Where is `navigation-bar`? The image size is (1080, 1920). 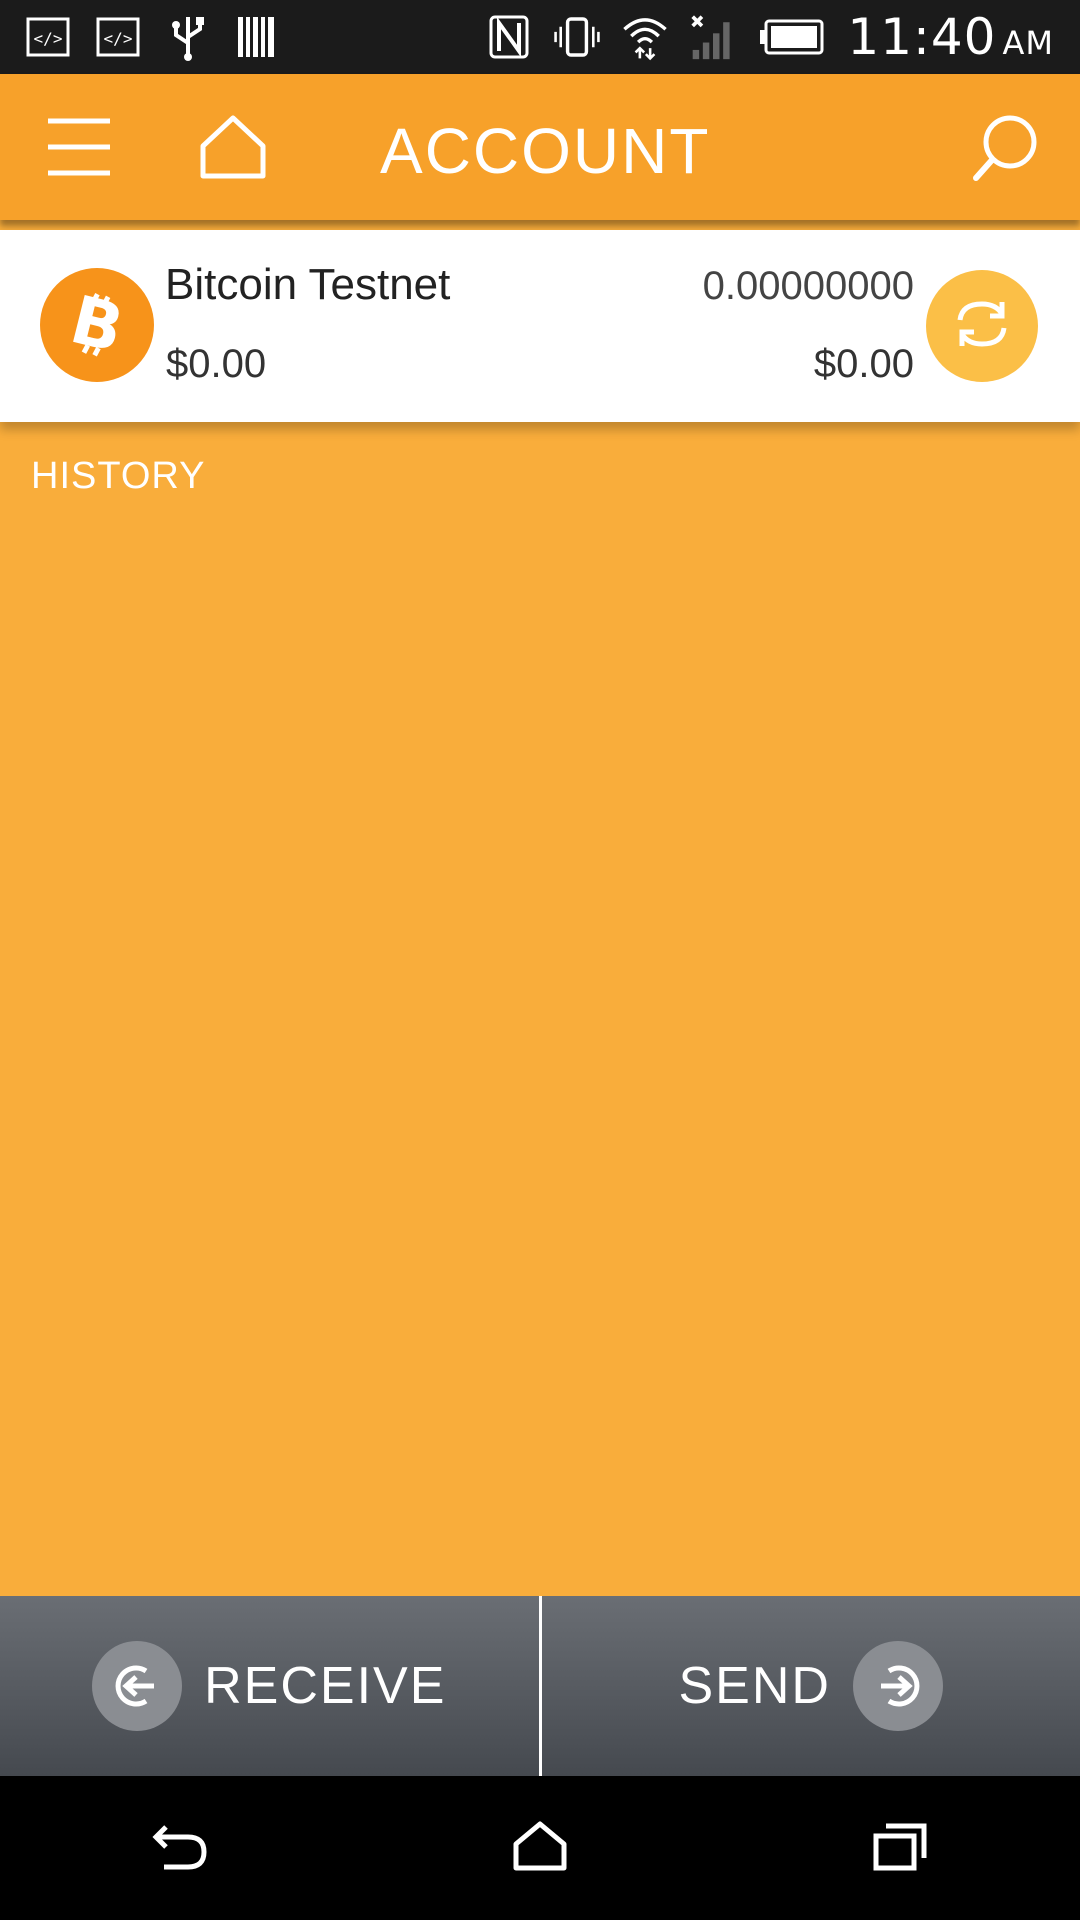 navigation-bar is located at coordinates (540, 1848).